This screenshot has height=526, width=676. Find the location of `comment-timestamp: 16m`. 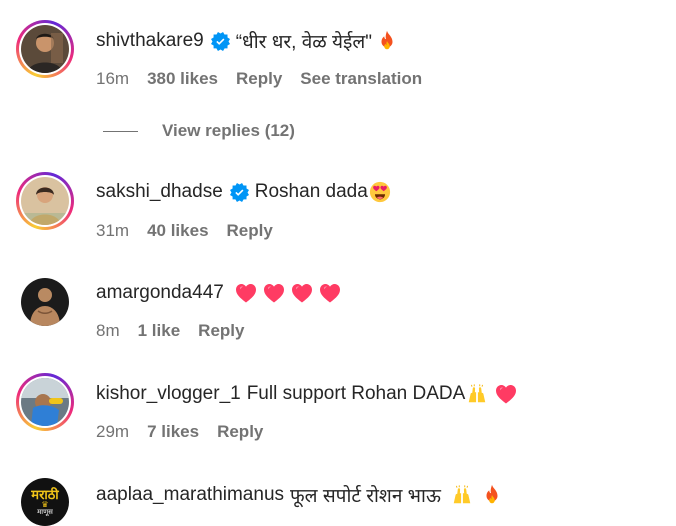

comment-timestamp: 16m is located at coordinates (113, 78).